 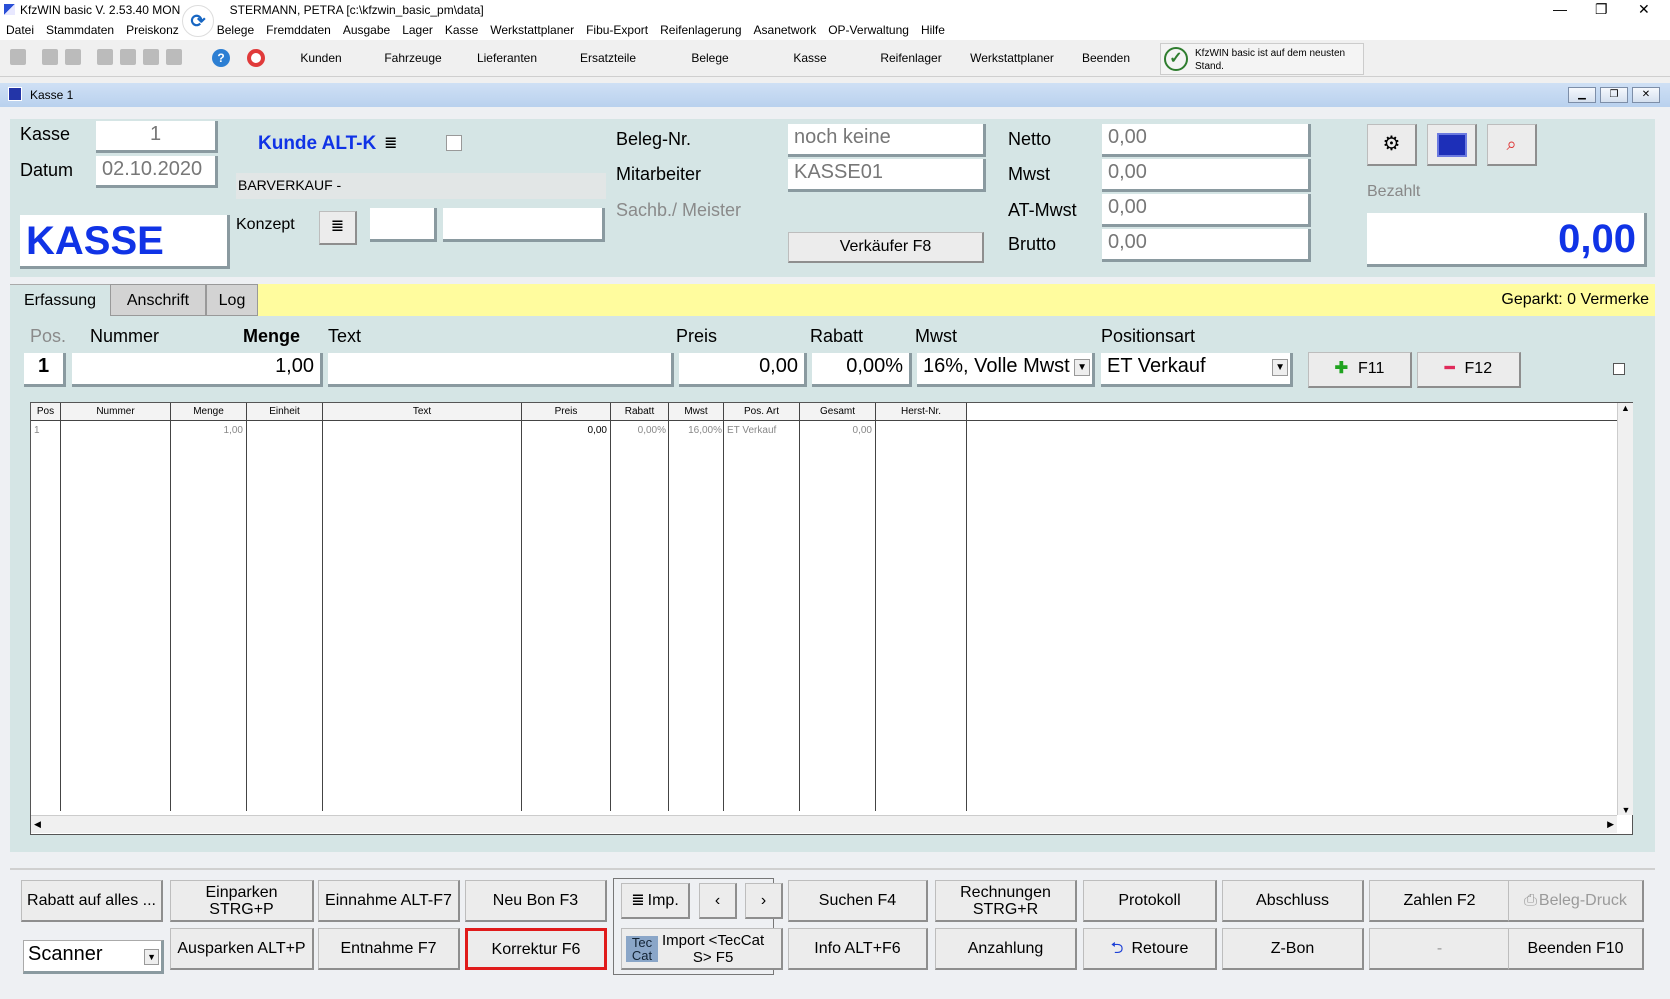 What do you see at coordinates (710, 58) in the screenshot?
I see `toolbar-belege: Belege` at bounding box center [710, 58].